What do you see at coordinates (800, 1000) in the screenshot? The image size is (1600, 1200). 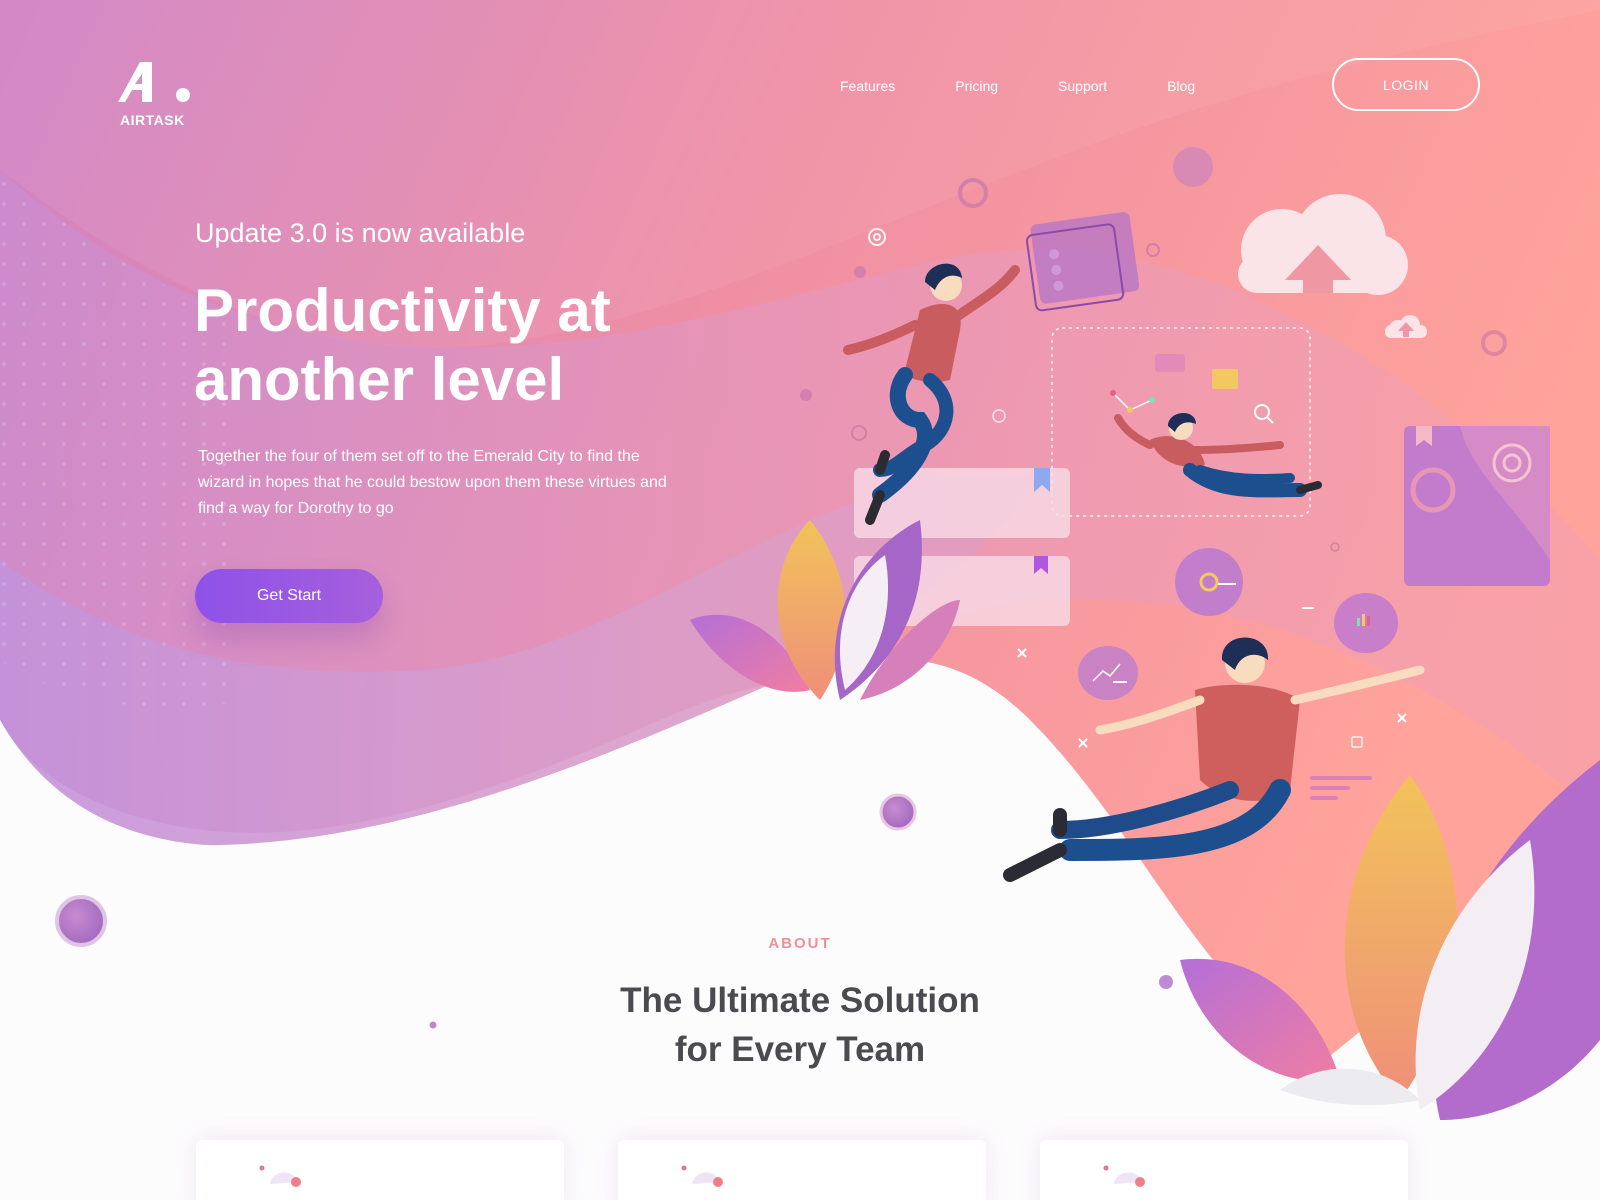 I see `about-title-line1: The Ultimate Solution` at bounding box center [800, 1000].